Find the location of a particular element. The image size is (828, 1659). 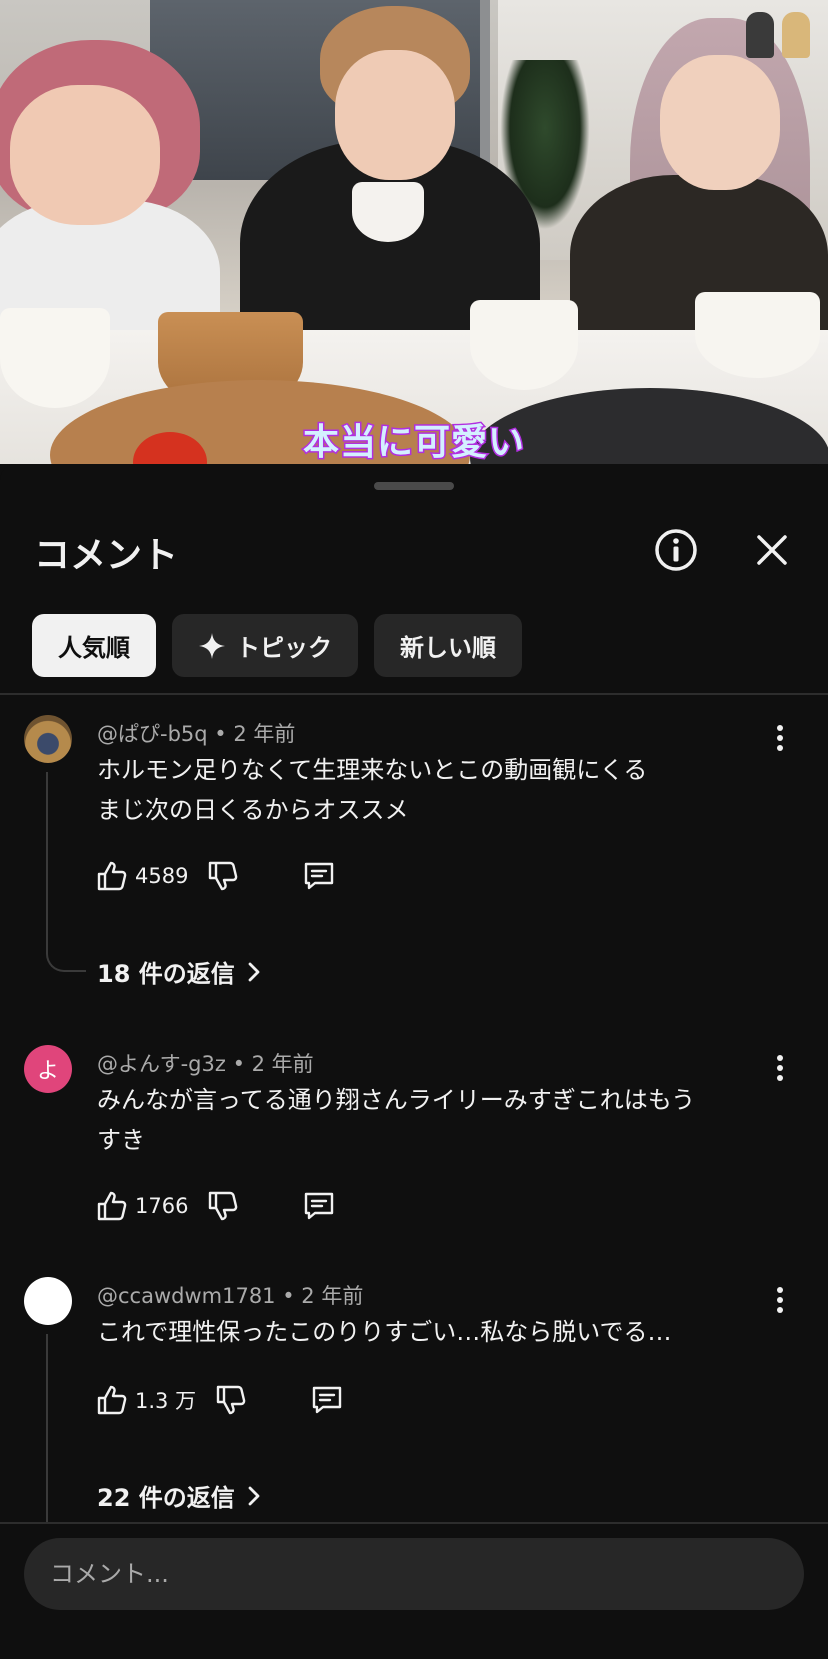

comment-line: すき is located at coordinates (121, 1140).